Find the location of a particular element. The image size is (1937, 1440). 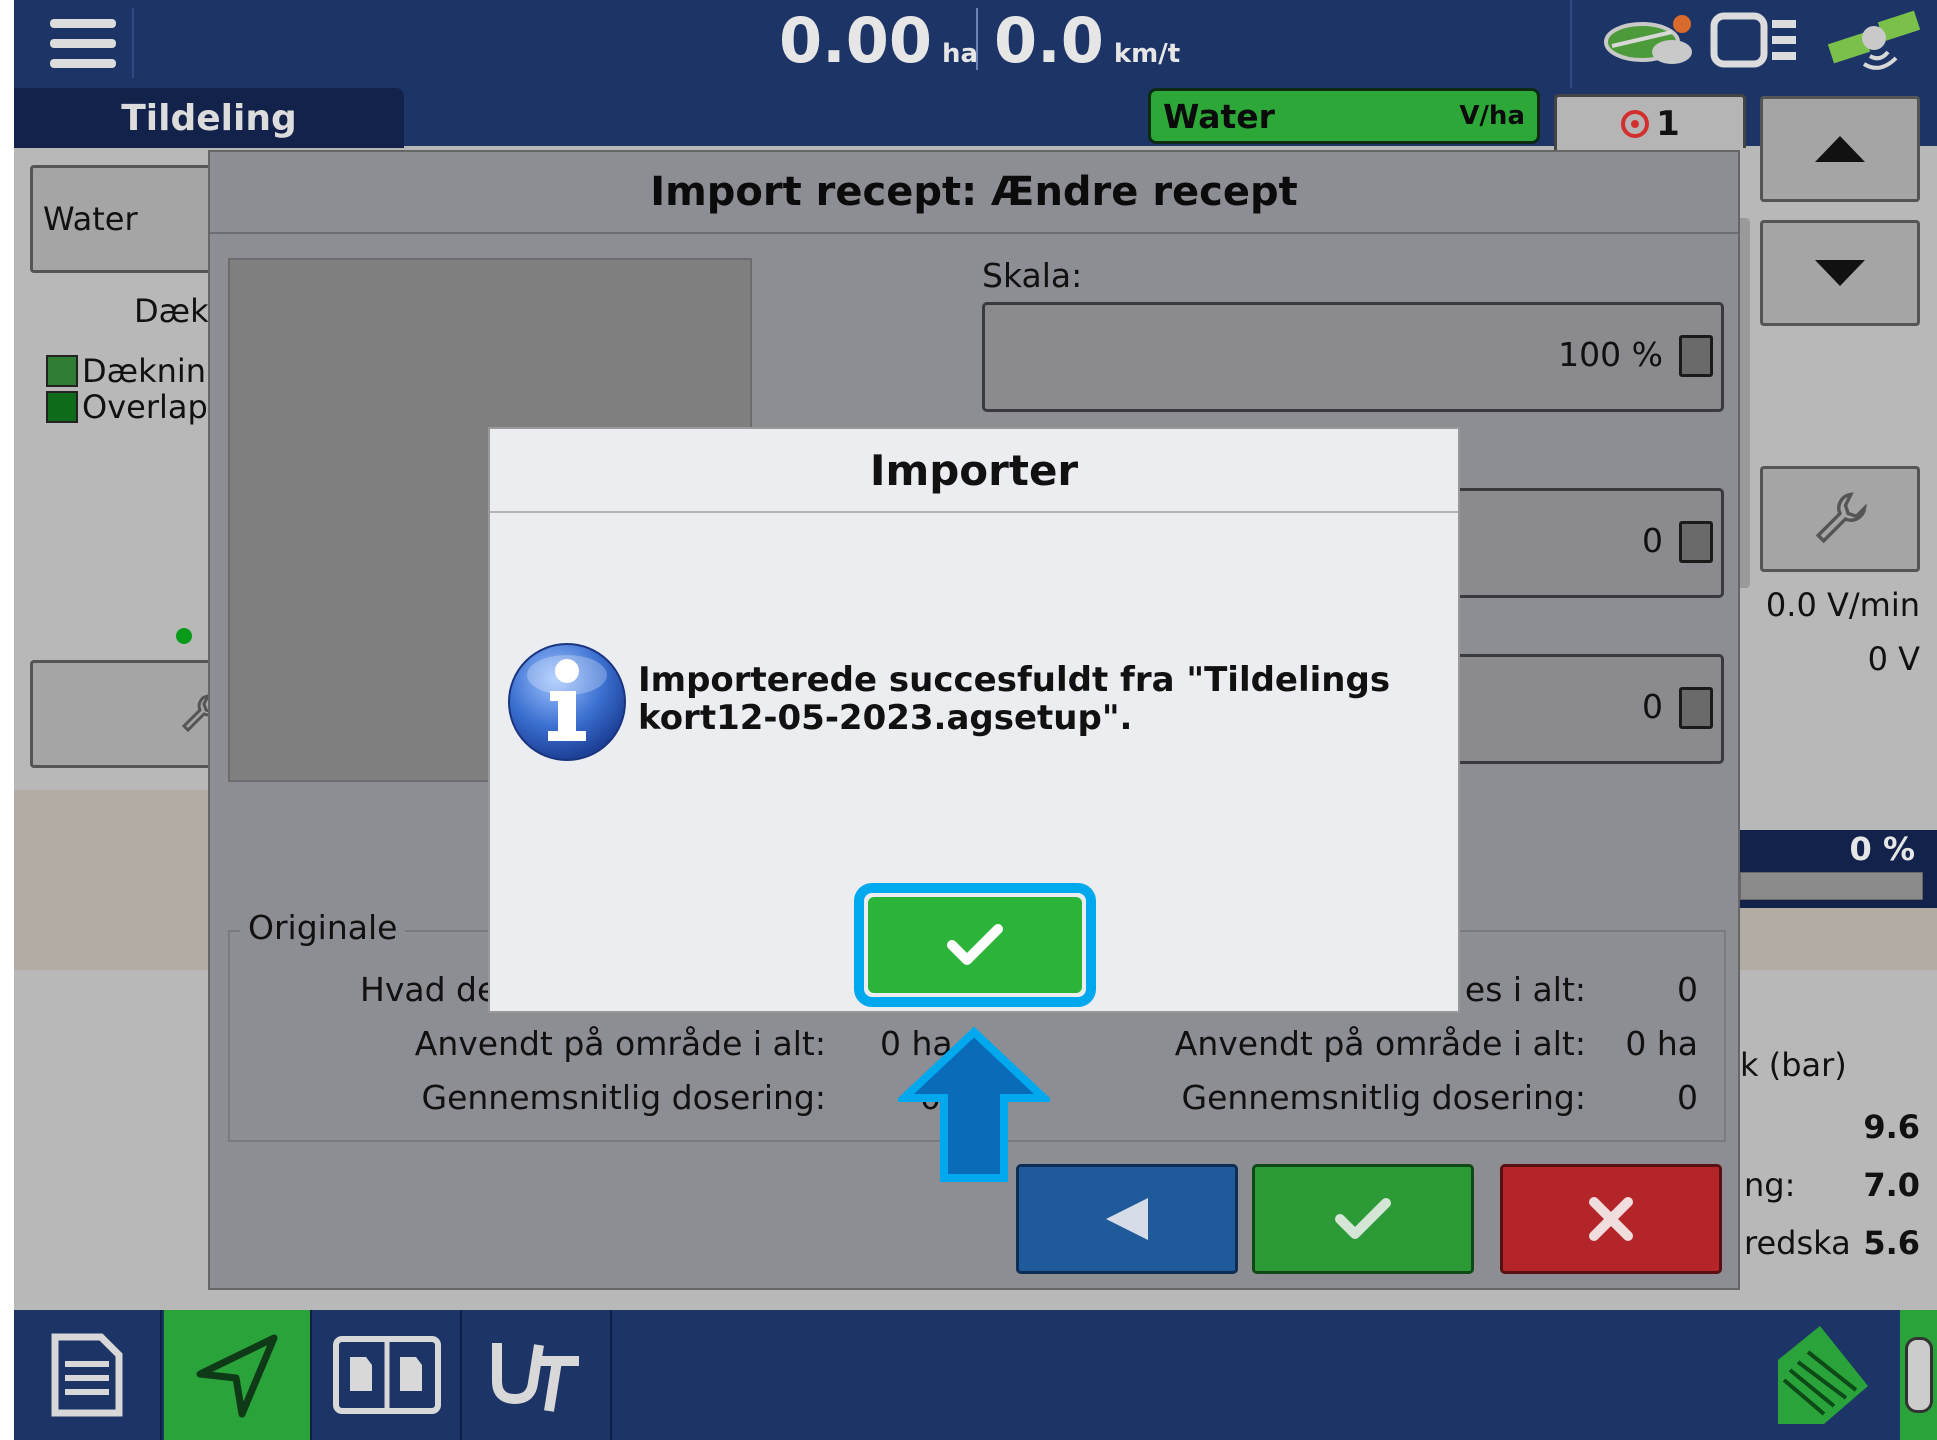

alarm-button: 1 is located at coordinates (1650, 124).